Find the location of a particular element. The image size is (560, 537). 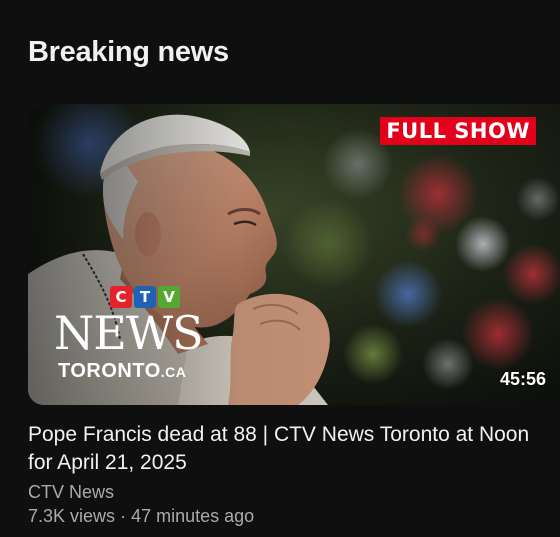

video-metadata: 7.3K views · 47 minutes ago is located at coordinates (141, 516).